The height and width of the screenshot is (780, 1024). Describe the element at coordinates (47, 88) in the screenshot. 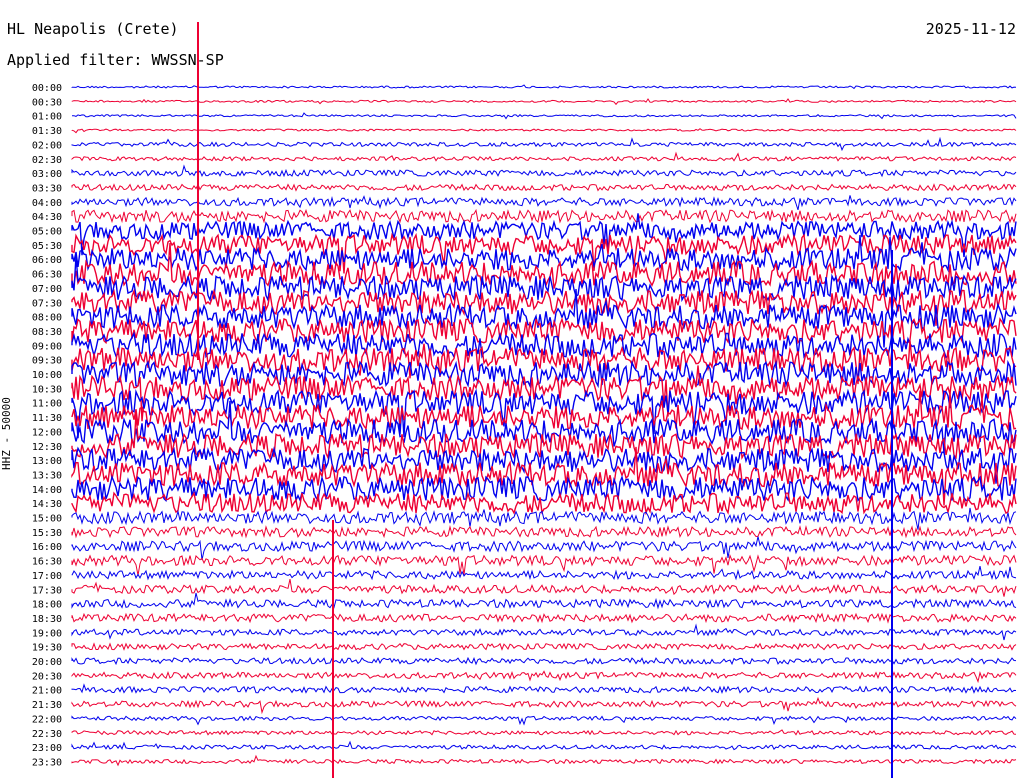

I see `time-tick-label: 00:00` at that location.